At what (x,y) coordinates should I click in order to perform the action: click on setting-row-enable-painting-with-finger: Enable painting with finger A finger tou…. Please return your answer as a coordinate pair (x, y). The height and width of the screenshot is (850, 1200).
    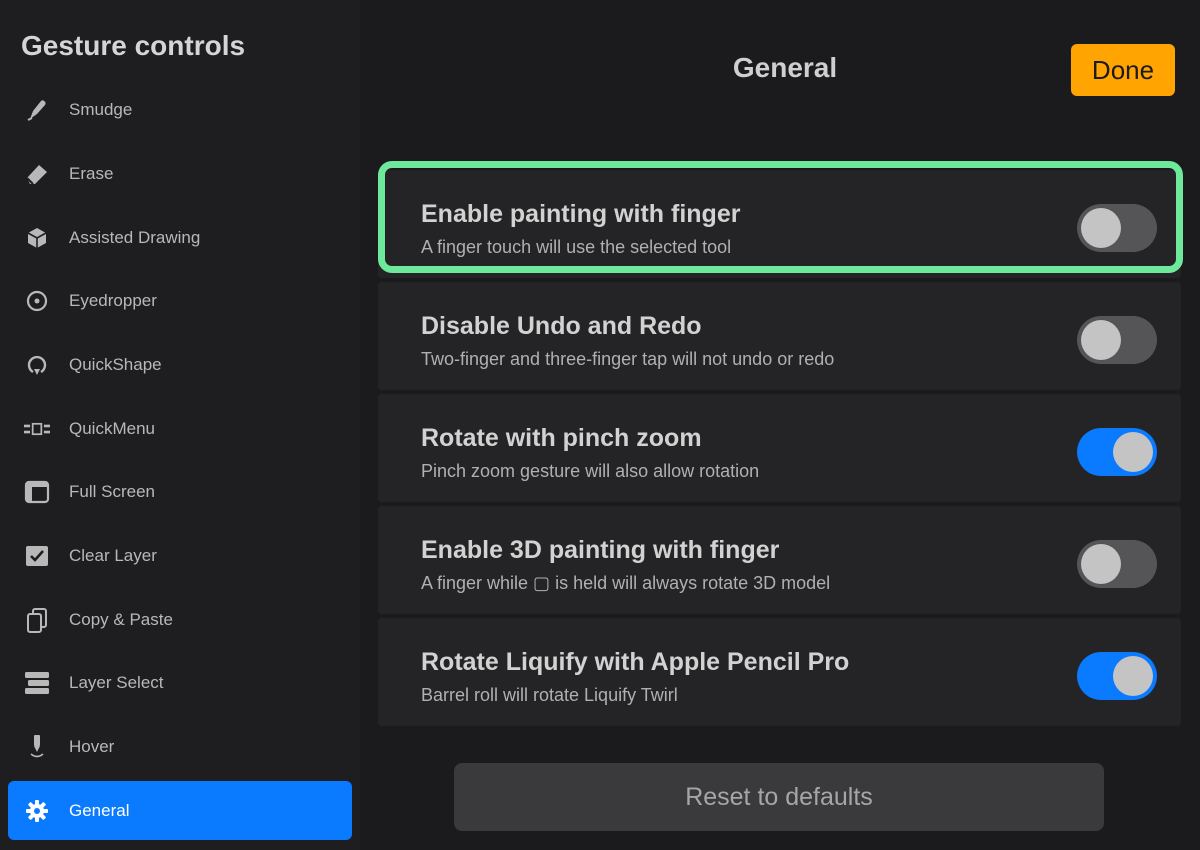
    Looking at the image, I should click on (779, 224).